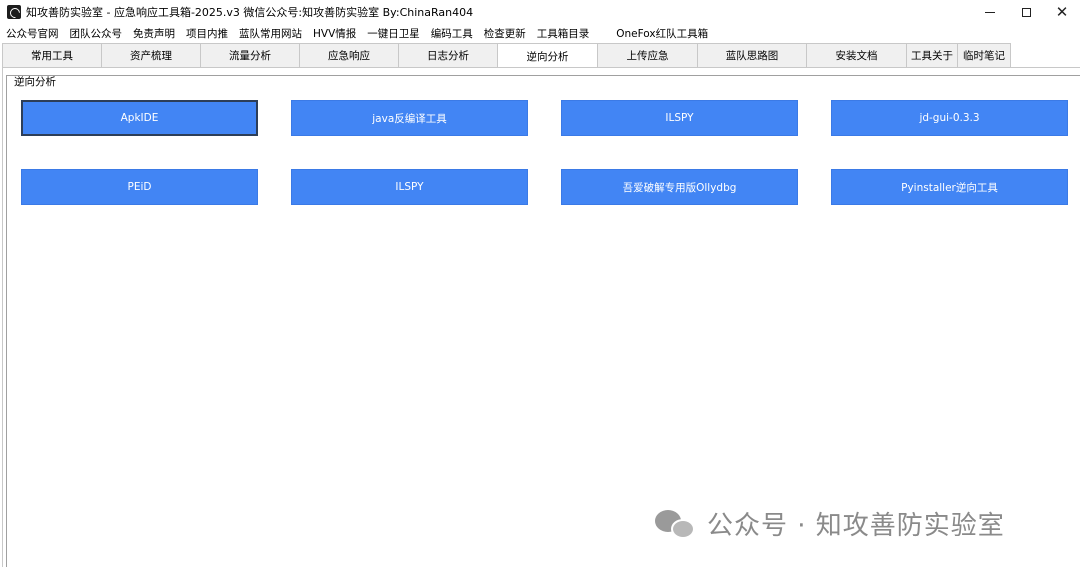 The image size is (1080, 567). What do you see at coordinates (14, 12) in the screenshot?
I see `app-icon` at bounding box center [14, 12].